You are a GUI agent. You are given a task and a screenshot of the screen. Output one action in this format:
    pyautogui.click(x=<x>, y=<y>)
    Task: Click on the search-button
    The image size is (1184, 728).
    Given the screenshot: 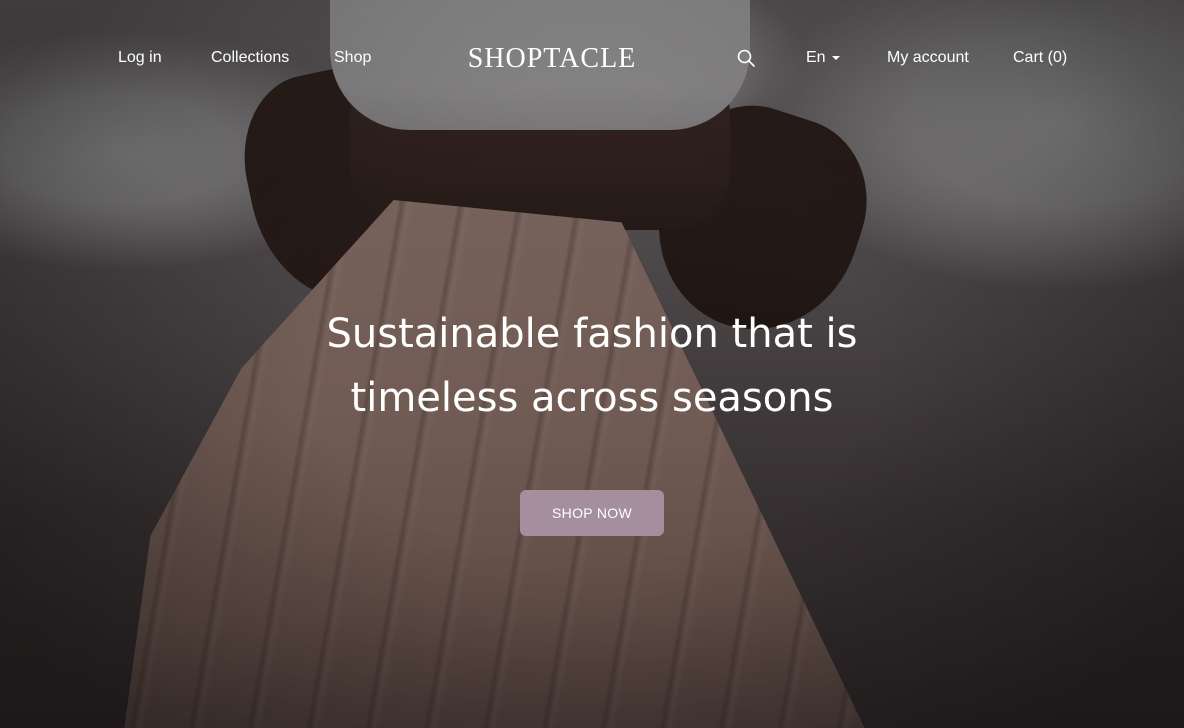 What is the action you would take?
    pyautogui.click(x=746, y=58)
    